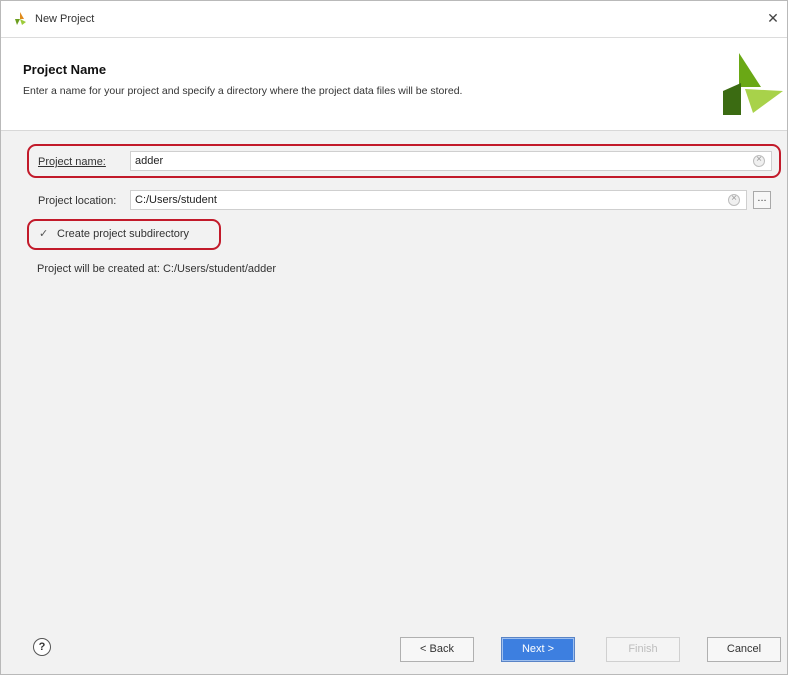 The width and height of the screenshot is (788, 675). I want to click on project-name-value: adder, so click(149, 161).